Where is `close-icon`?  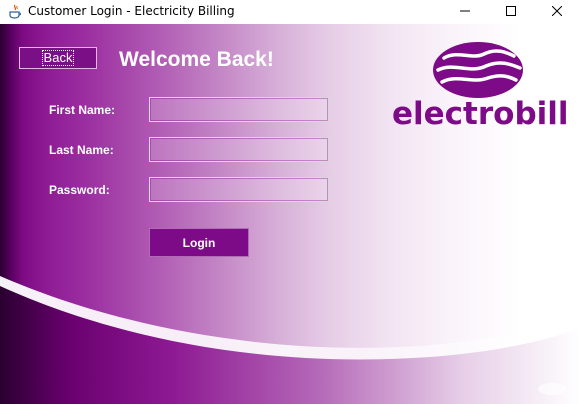 close-icon is located at coordinates (557, 12).